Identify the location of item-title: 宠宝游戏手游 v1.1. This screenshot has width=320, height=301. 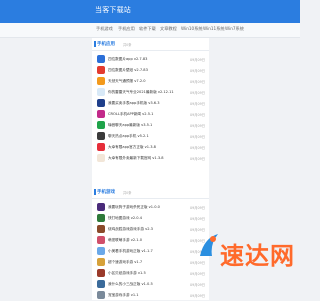
(123, 295).